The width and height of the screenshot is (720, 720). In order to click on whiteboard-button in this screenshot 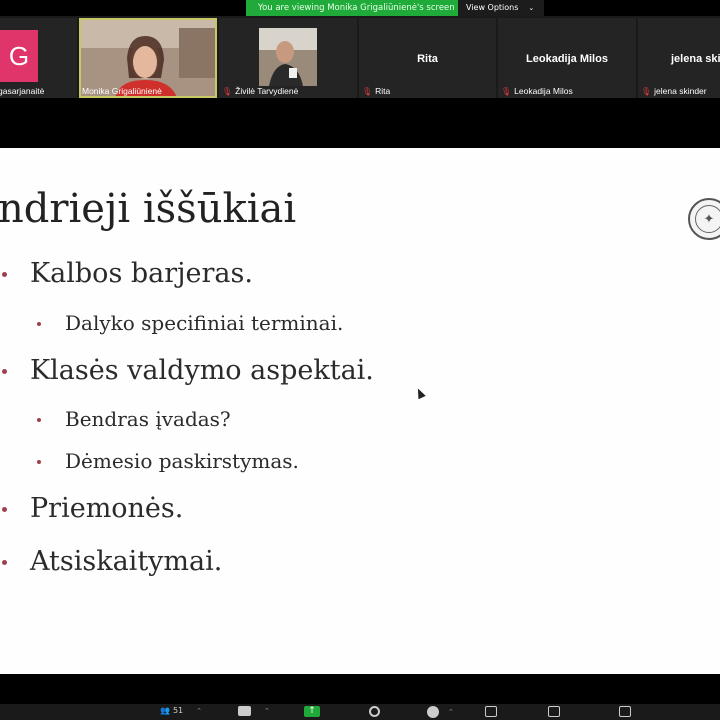, I will do `click(554, 711)`.